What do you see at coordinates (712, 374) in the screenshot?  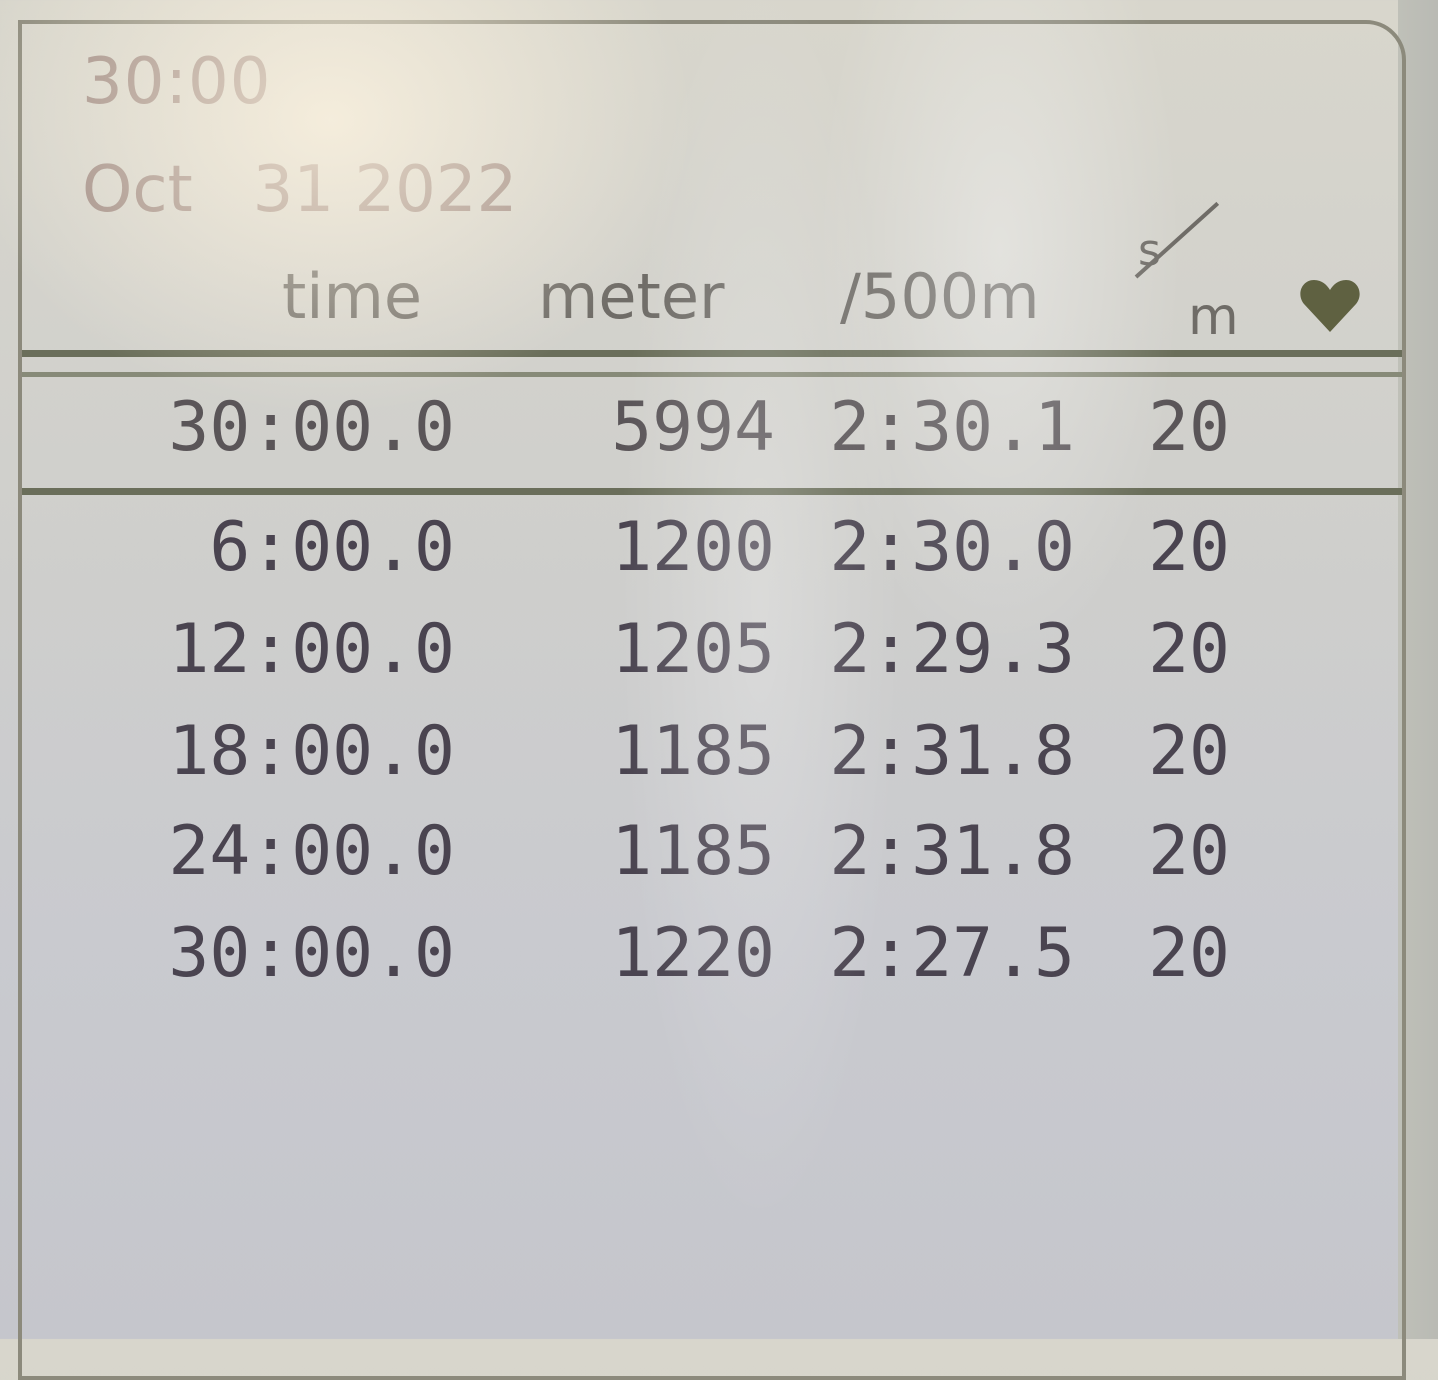 I see `total-row-top-divider` at bounding box center [712, 374].